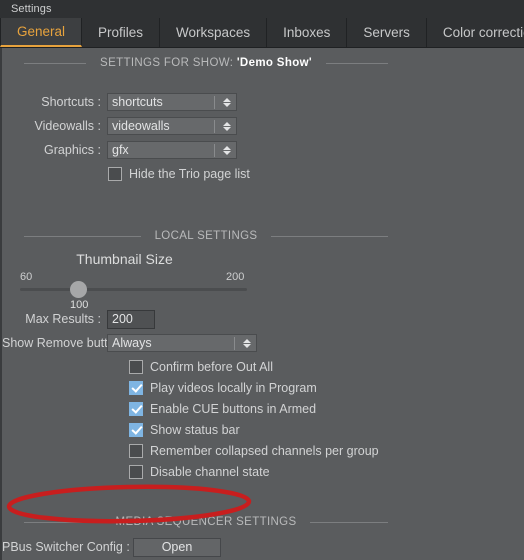 This screenshot has height=560, width=524. Describe the element at coordinates (206, 522) in the screenshot. I see `section-header-media-sequencer-label: MEDIA SEQUENCER SETTINGS` at that location.